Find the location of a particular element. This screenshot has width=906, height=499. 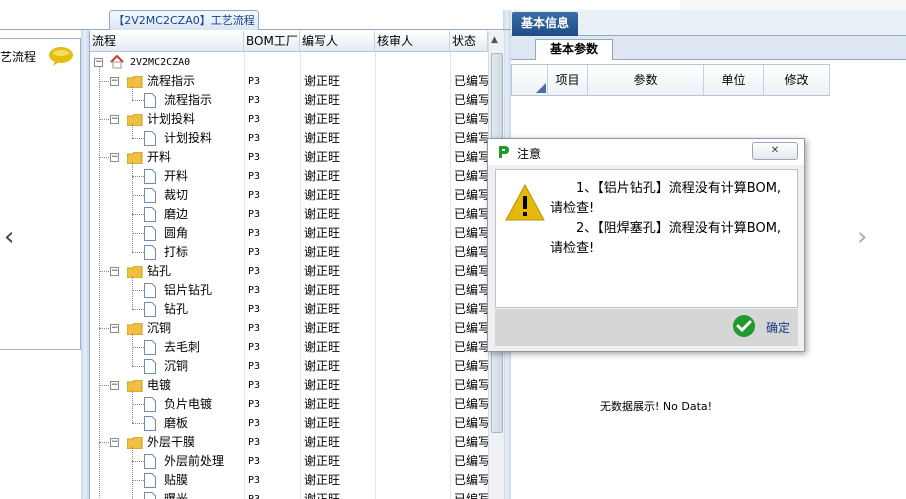

tree-step-row: 磨板 P3 谢正旺 已编写 is located at coordinates (289, 423).